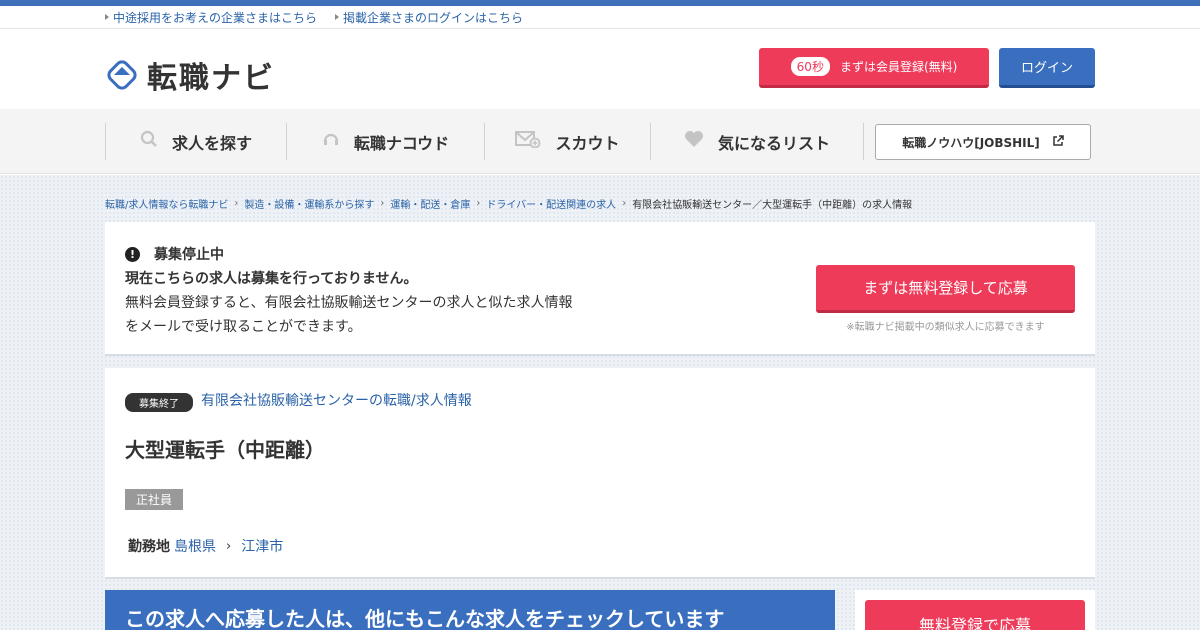 This screenshot has height=630, width=1200. I want to click on nav-item-search-jobs: 求人を探す, so click(195, 141).